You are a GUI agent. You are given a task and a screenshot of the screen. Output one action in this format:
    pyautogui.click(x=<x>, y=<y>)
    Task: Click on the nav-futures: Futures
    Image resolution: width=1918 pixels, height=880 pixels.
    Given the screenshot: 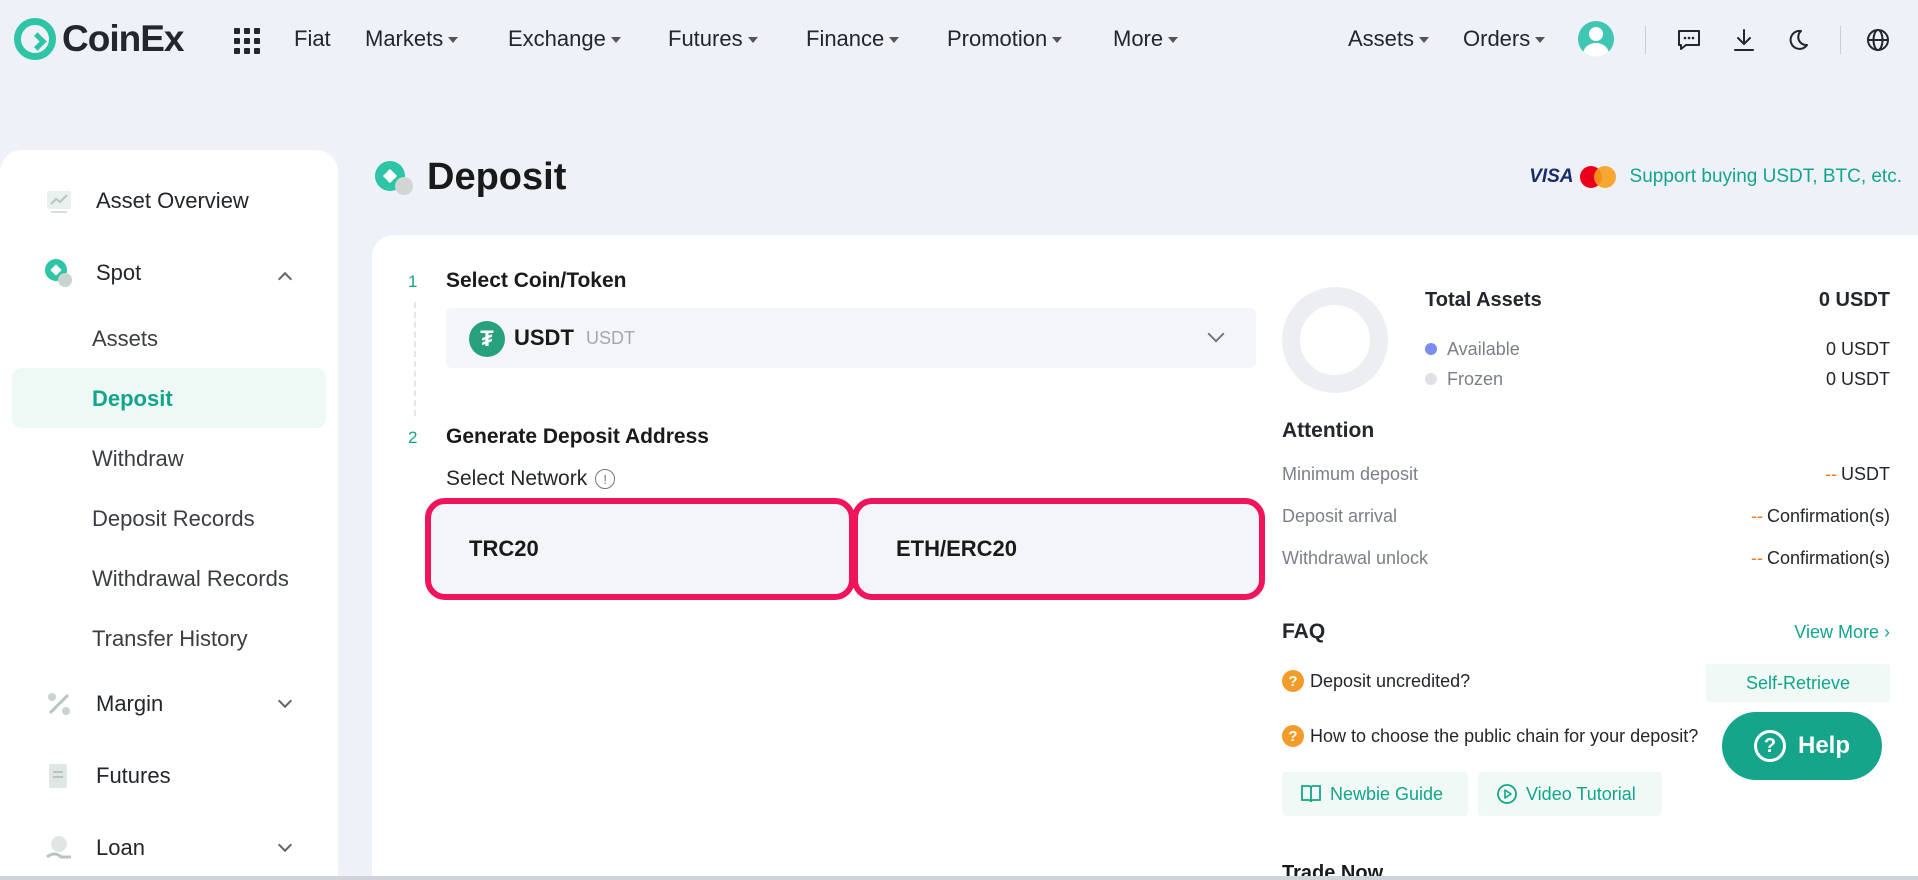 What is the action you would take?
    pyautogui.click(x=713, y=39)
    